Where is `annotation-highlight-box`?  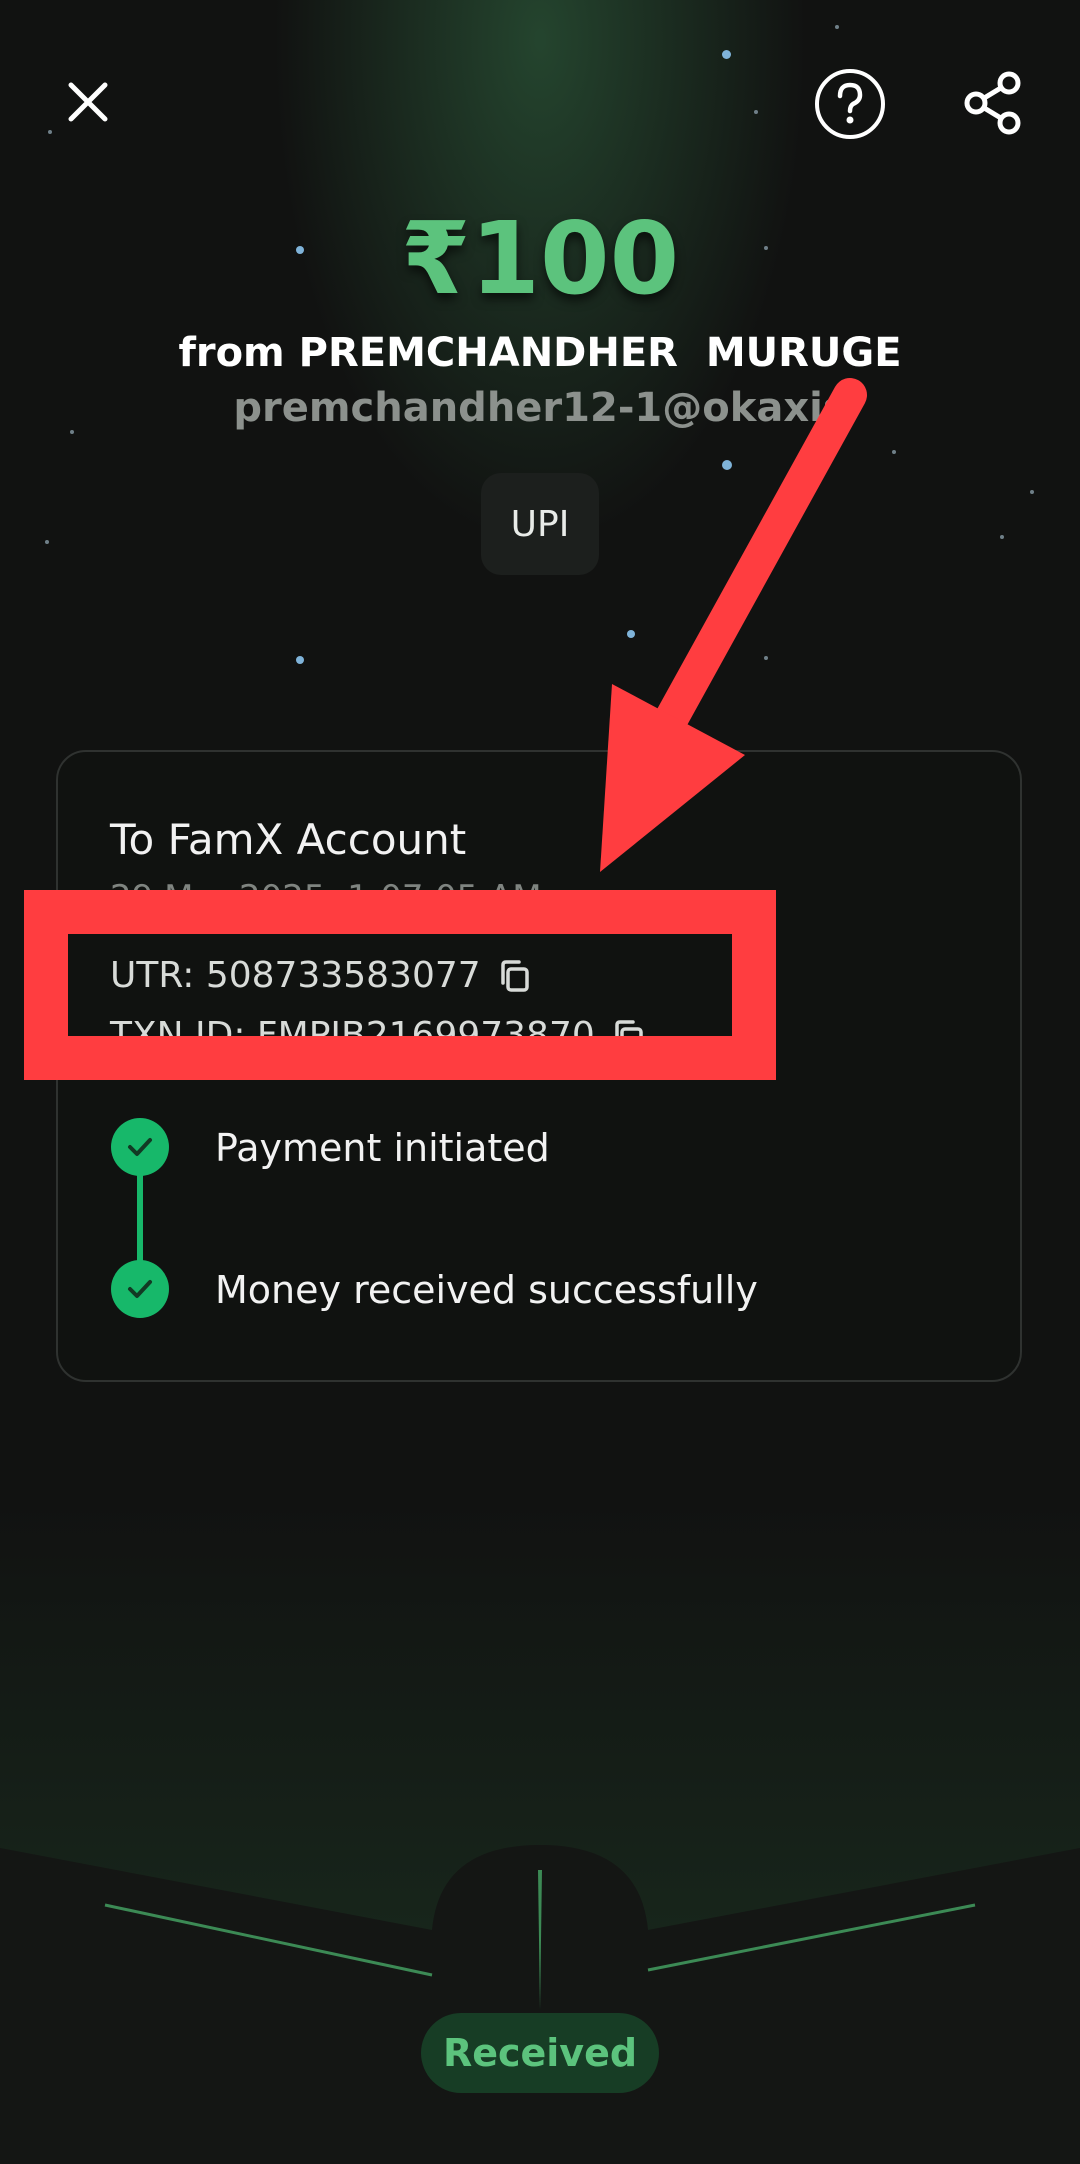
annotation-highlight-box is located at coordinates (400, 985).